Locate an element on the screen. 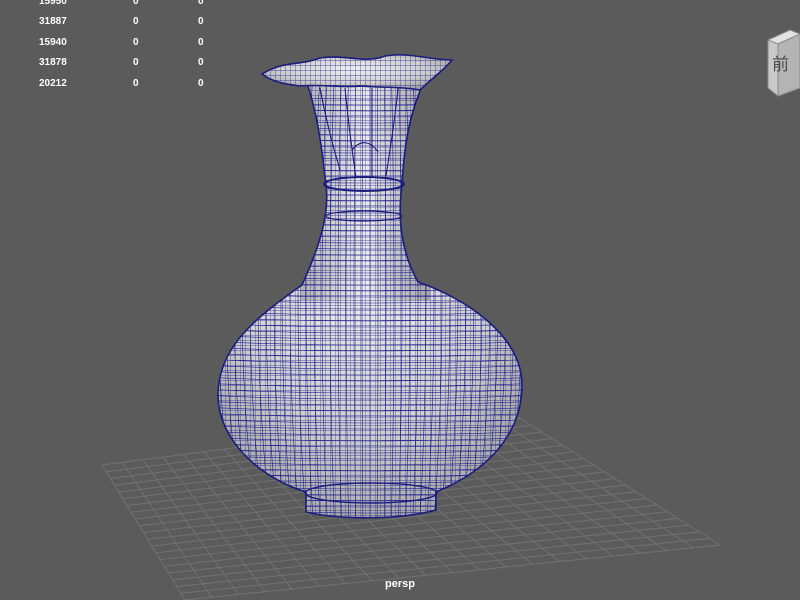  hud-row: 15940 0 0 is located at coordinates (115, 47).